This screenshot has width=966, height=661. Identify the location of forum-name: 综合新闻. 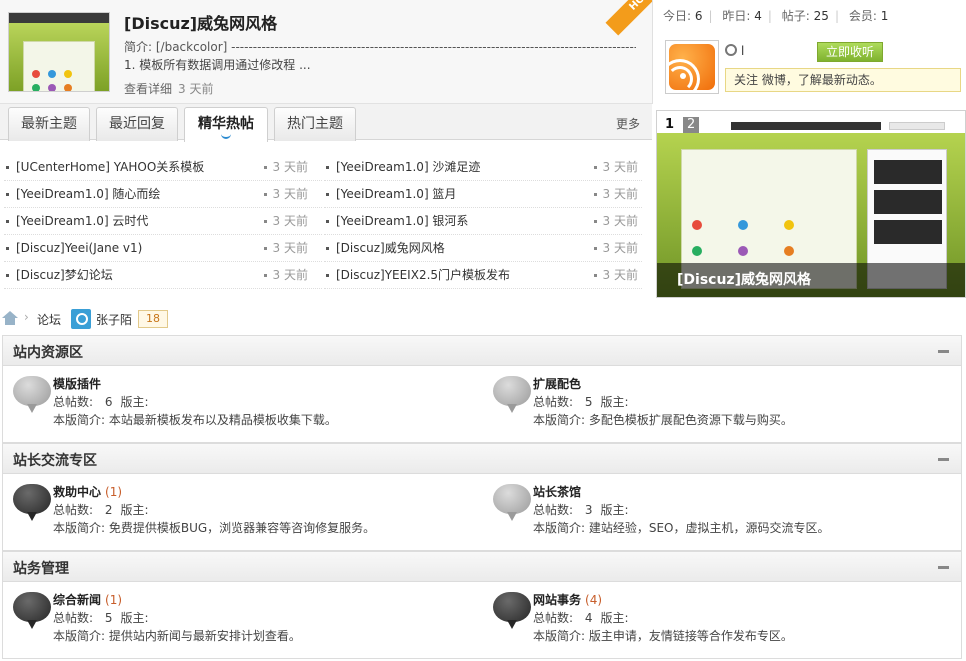
(77, 600).